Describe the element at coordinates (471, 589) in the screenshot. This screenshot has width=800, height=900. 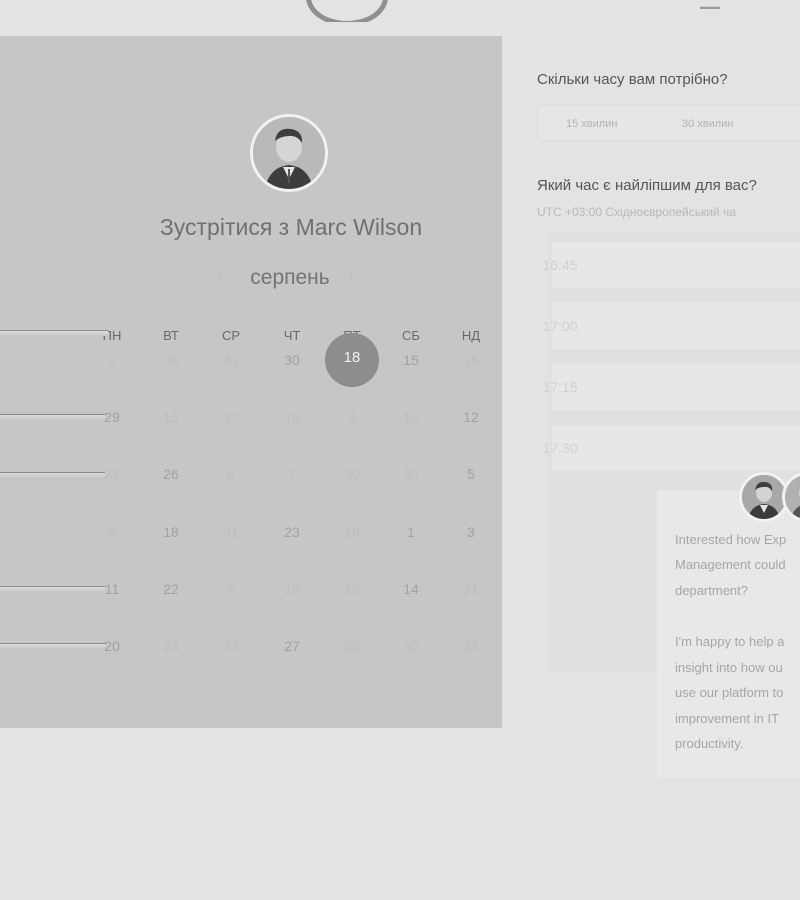
I see `calendar-day: 21` at that location.